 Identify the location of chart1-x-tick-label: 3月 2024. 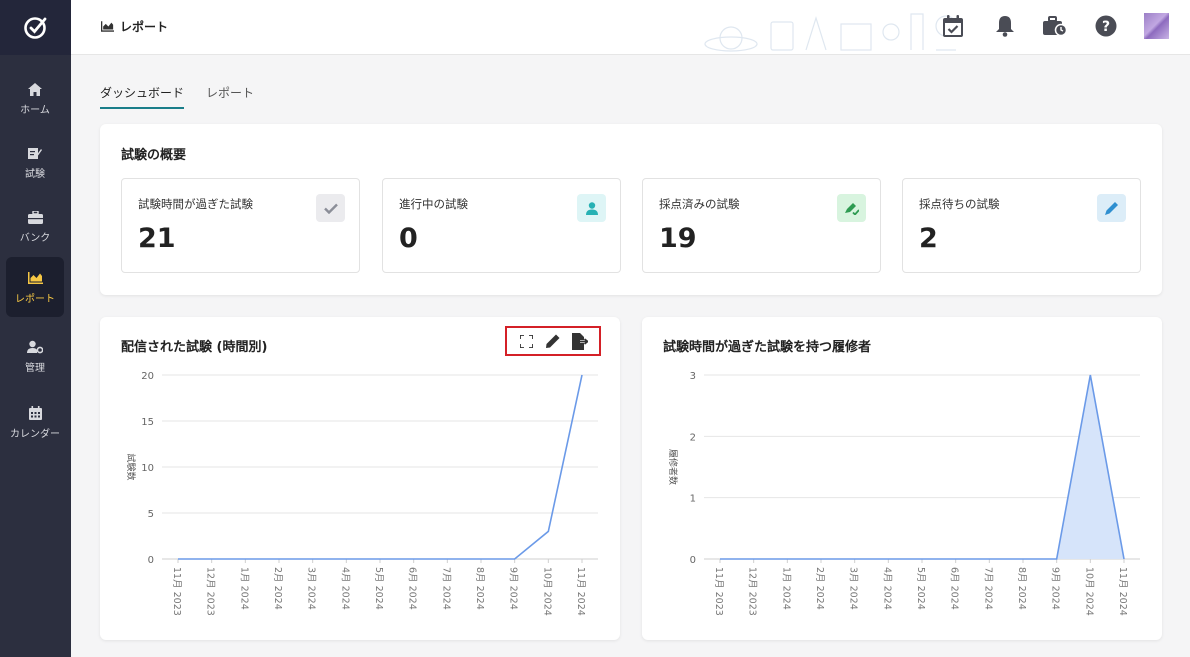
(311, 588).